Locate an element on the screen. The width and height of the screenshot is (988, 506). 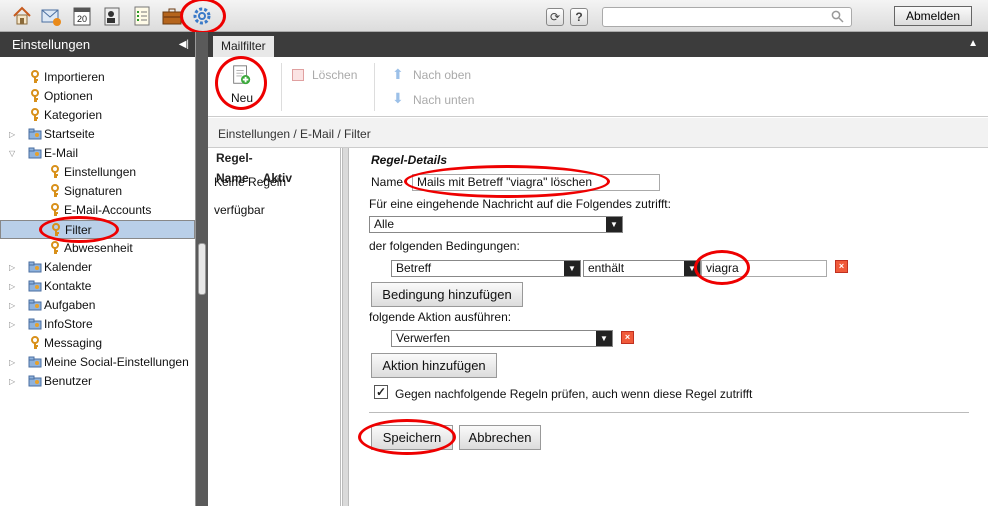
sidebar-item-label: E-Mail-Accounts is located at coordinates (108, 210).